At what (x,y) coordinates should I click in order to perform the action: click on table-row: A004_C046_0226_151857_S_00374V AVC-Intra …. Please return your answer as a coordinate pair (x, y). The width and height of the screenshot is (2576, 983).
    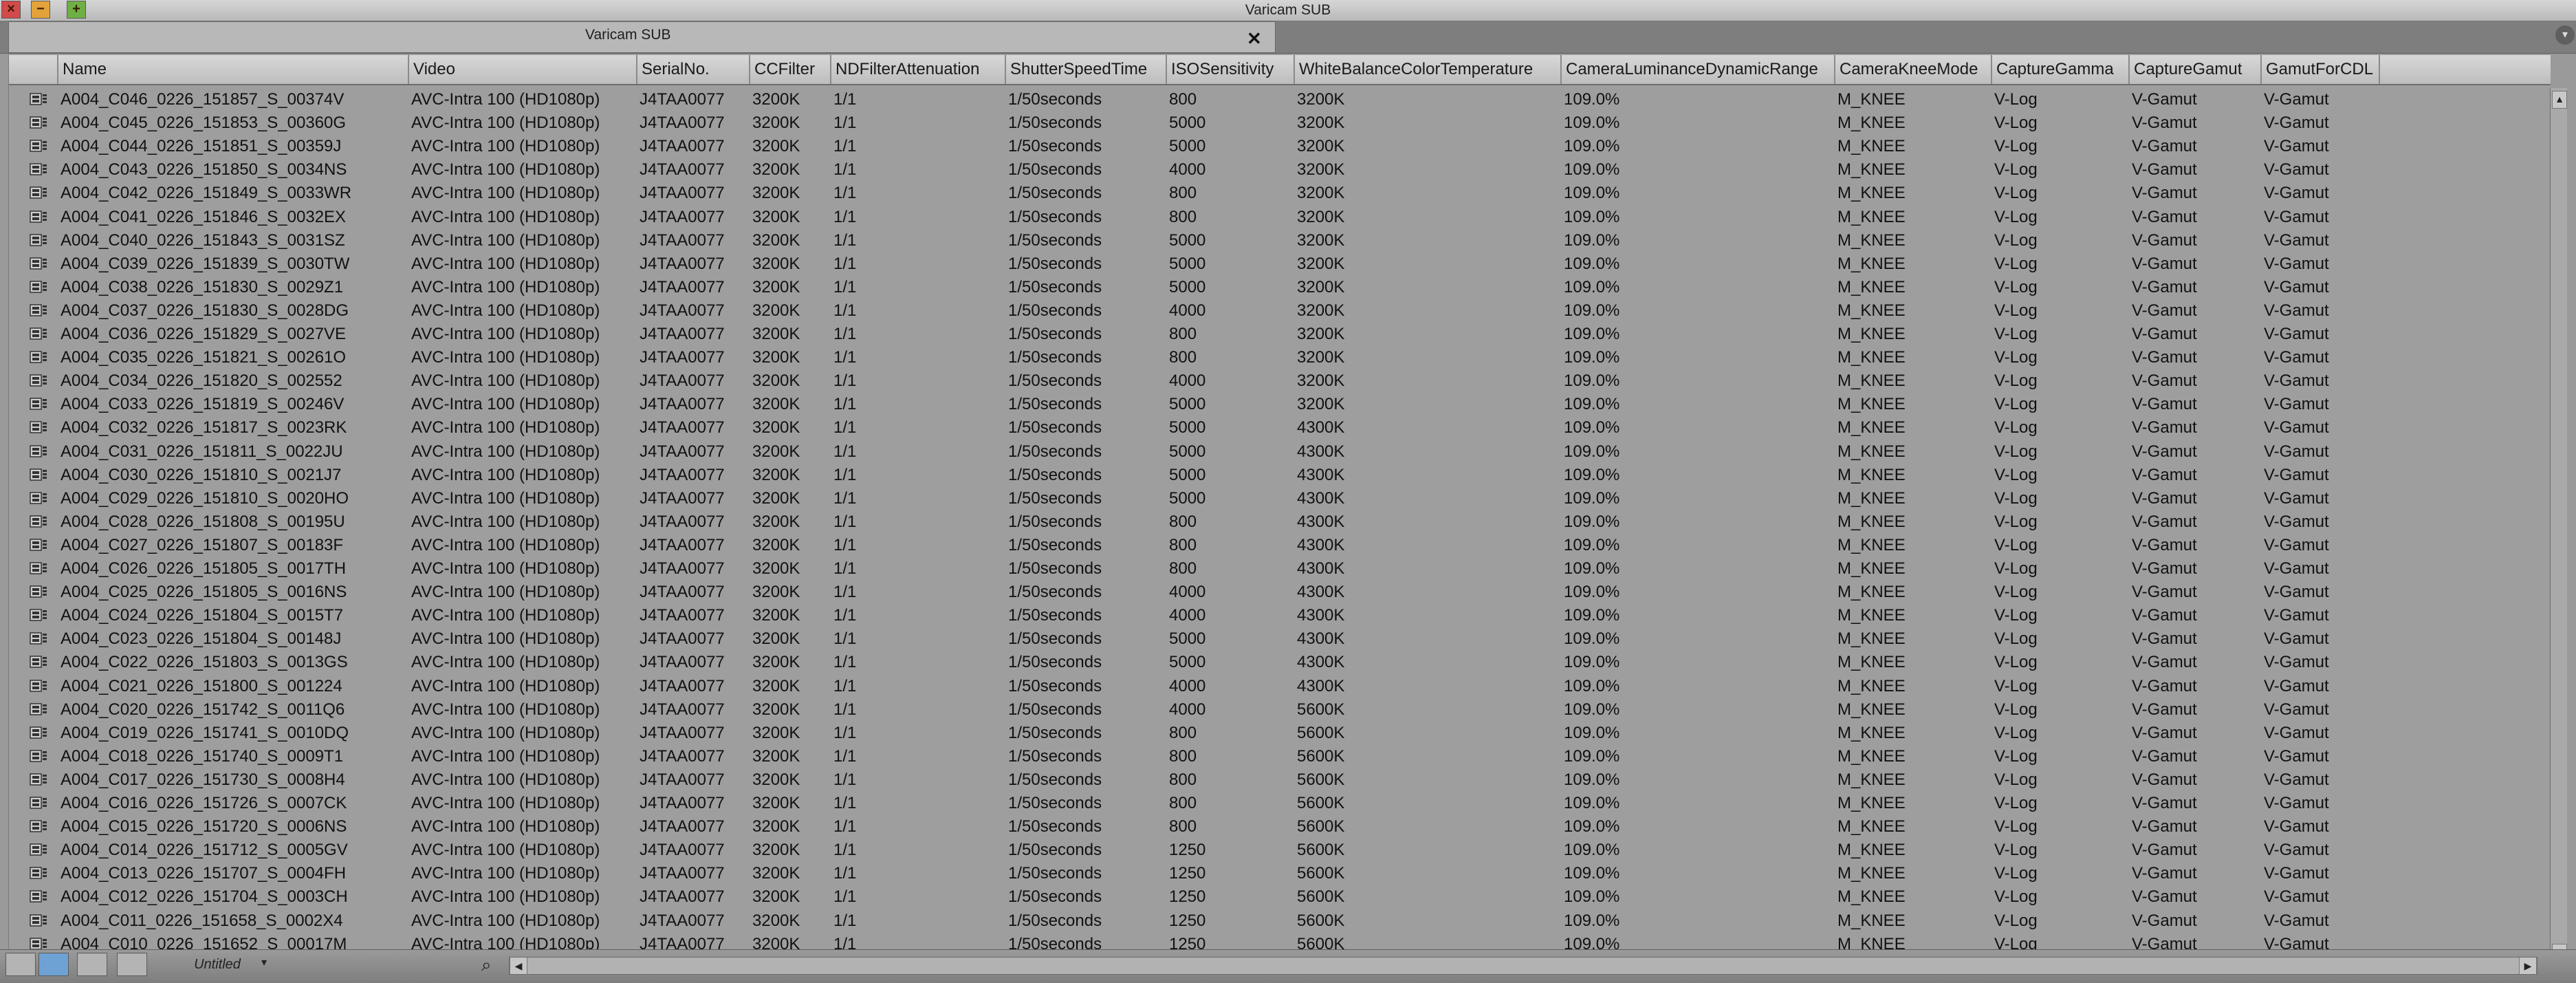
    Looking at the image, I should click on (1280, 99).